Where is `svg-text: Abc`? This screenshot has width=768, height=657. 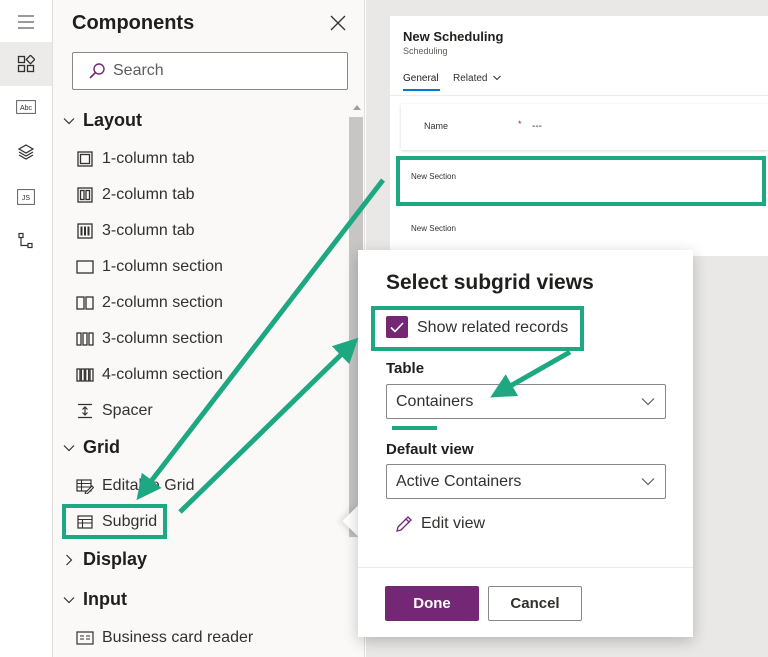 svg-text: Abc is located at coordinates (26, 108).